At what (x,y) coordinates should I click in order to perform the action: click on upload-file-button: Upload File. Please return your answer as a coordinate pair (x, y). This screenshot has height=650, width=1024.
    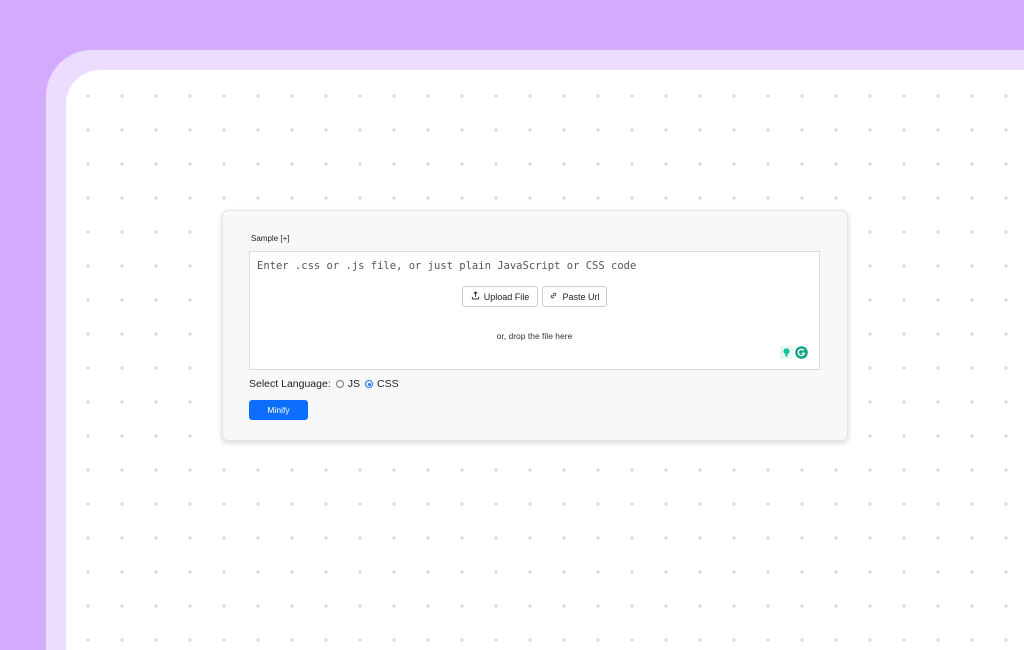
    Looking at the image, I should click on (500, 296).